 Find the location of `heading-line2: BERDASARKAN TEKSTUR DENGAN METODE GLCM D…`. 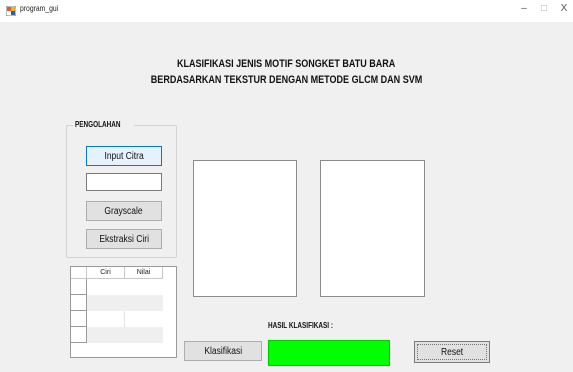

heading-line2: BERDASARKAN TEKSTUR DENGAN METODE GLCM D… is located at coordinates (286, 80).